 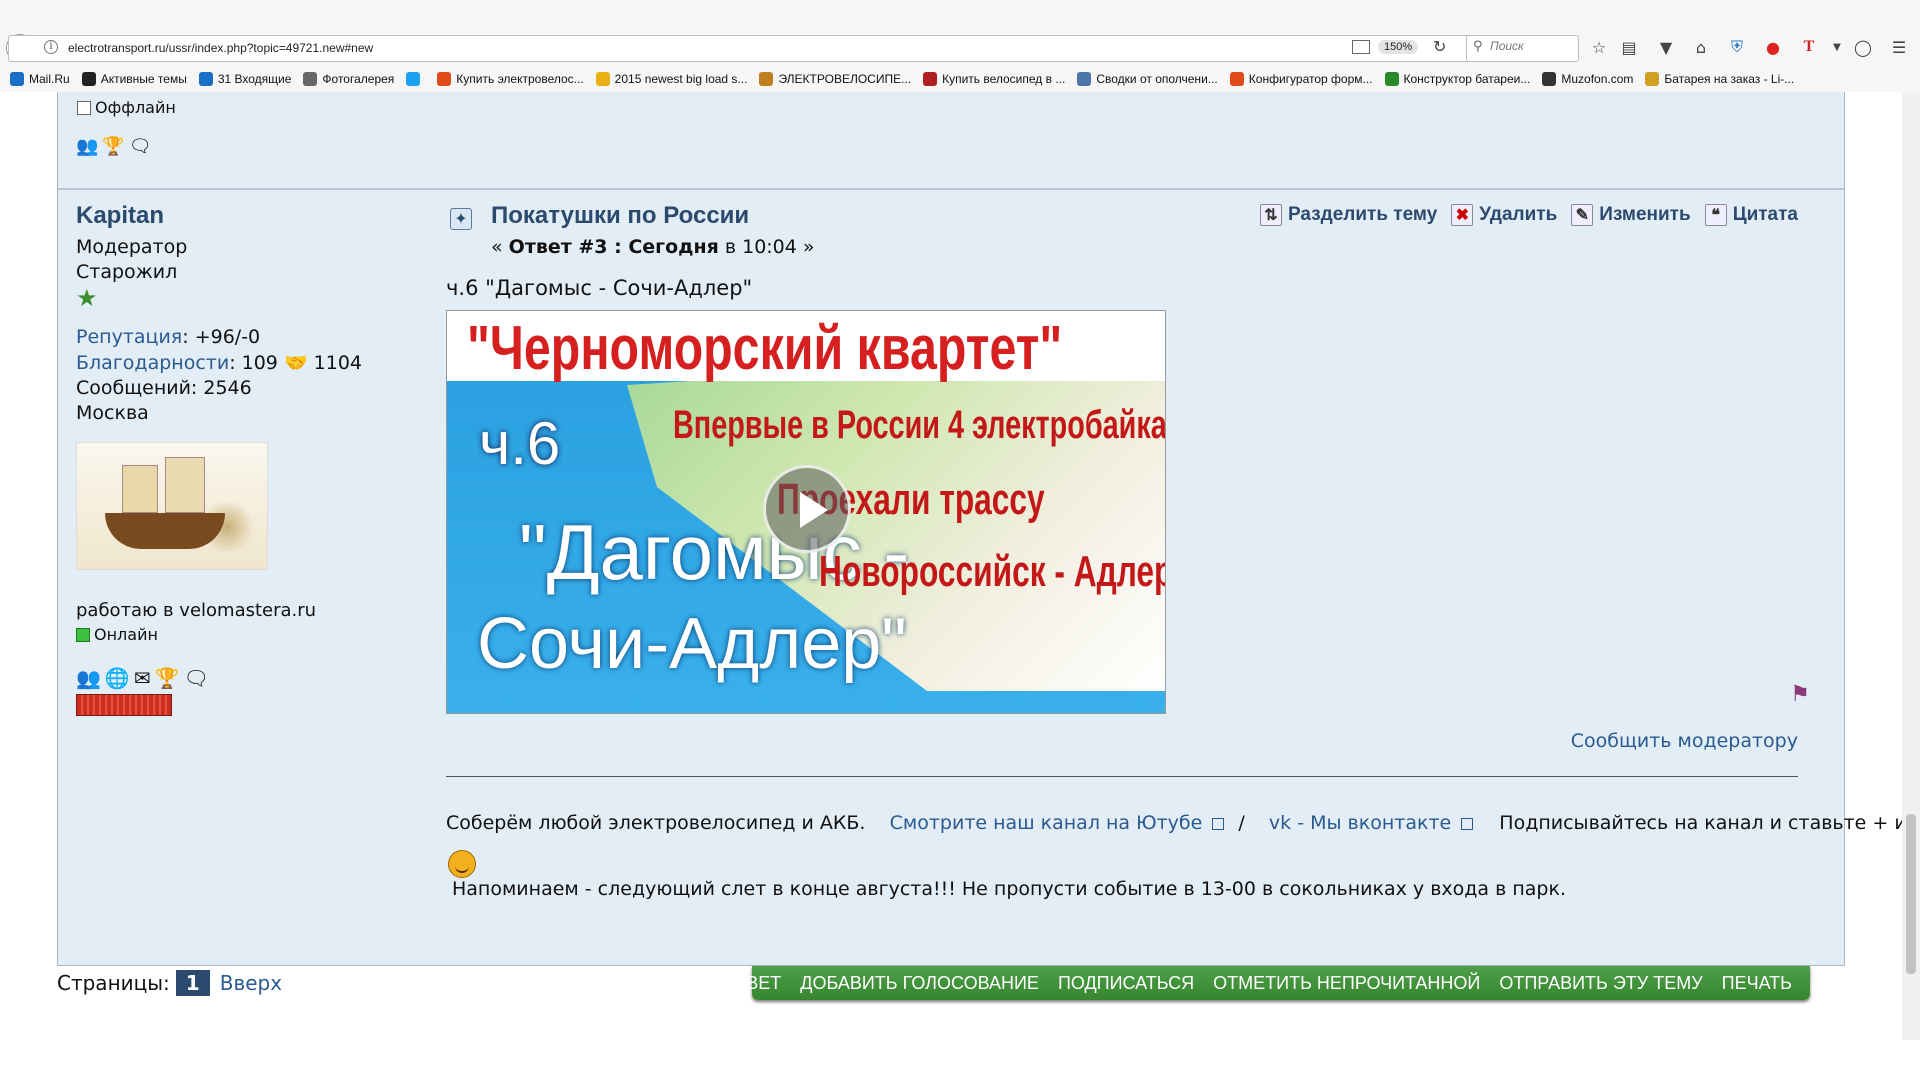 What do you see at coordinates (49, 79) in the screenshot?
I see `bookmark-label: Mail.Ru` at bounding box center [49, 79].